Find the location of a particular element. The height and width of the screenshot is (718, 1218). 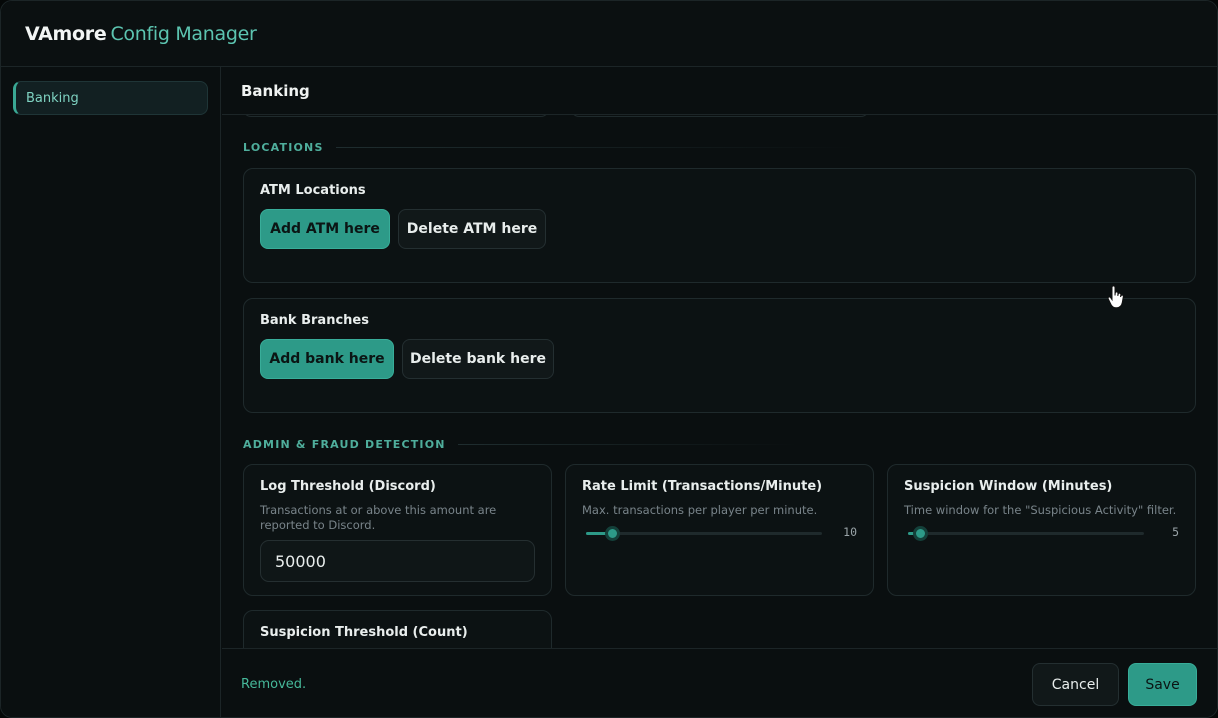

page-title: Banking is located at coordinates (719, 91).